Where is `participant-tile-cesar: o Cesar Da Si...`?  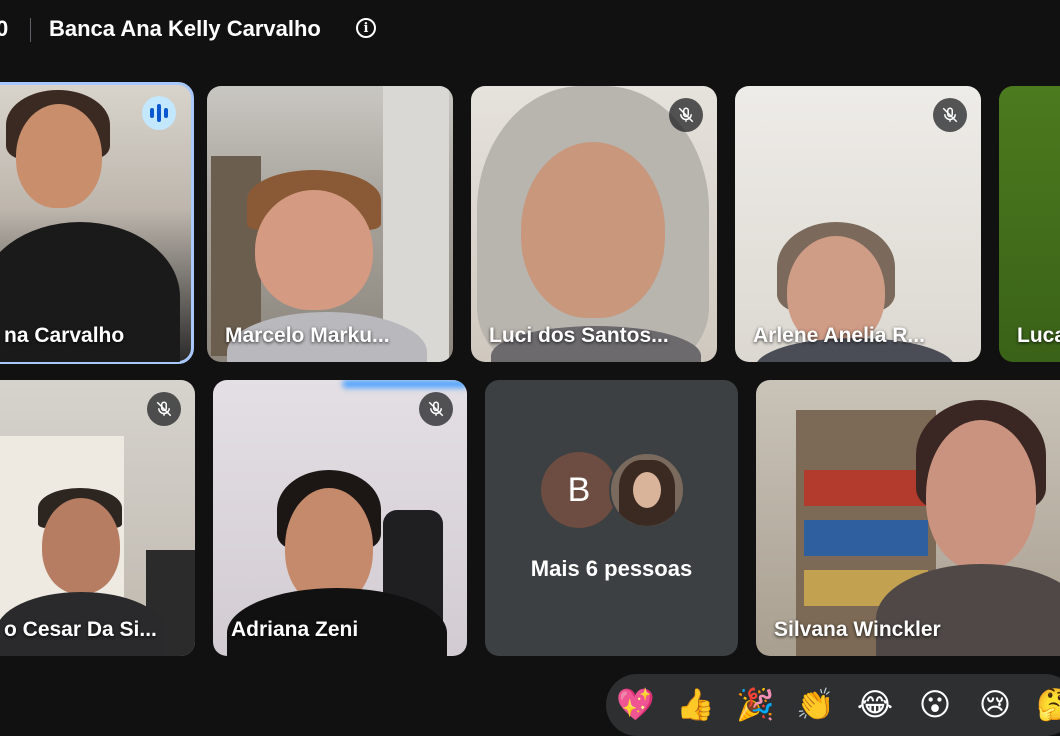 participant-tile-cesar: o Cesar Da Si... is located at coordinates (97, 518).